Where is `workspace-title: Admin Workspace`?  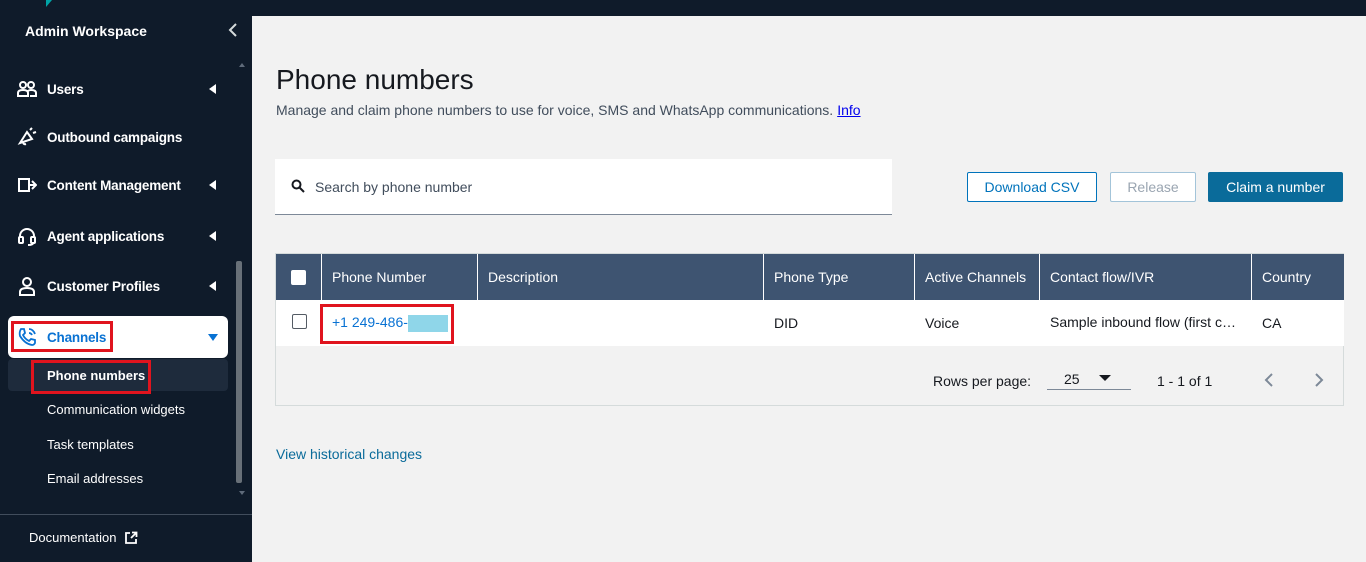
workspace-title: Admin Workspace is located at coordinates (86, 31).